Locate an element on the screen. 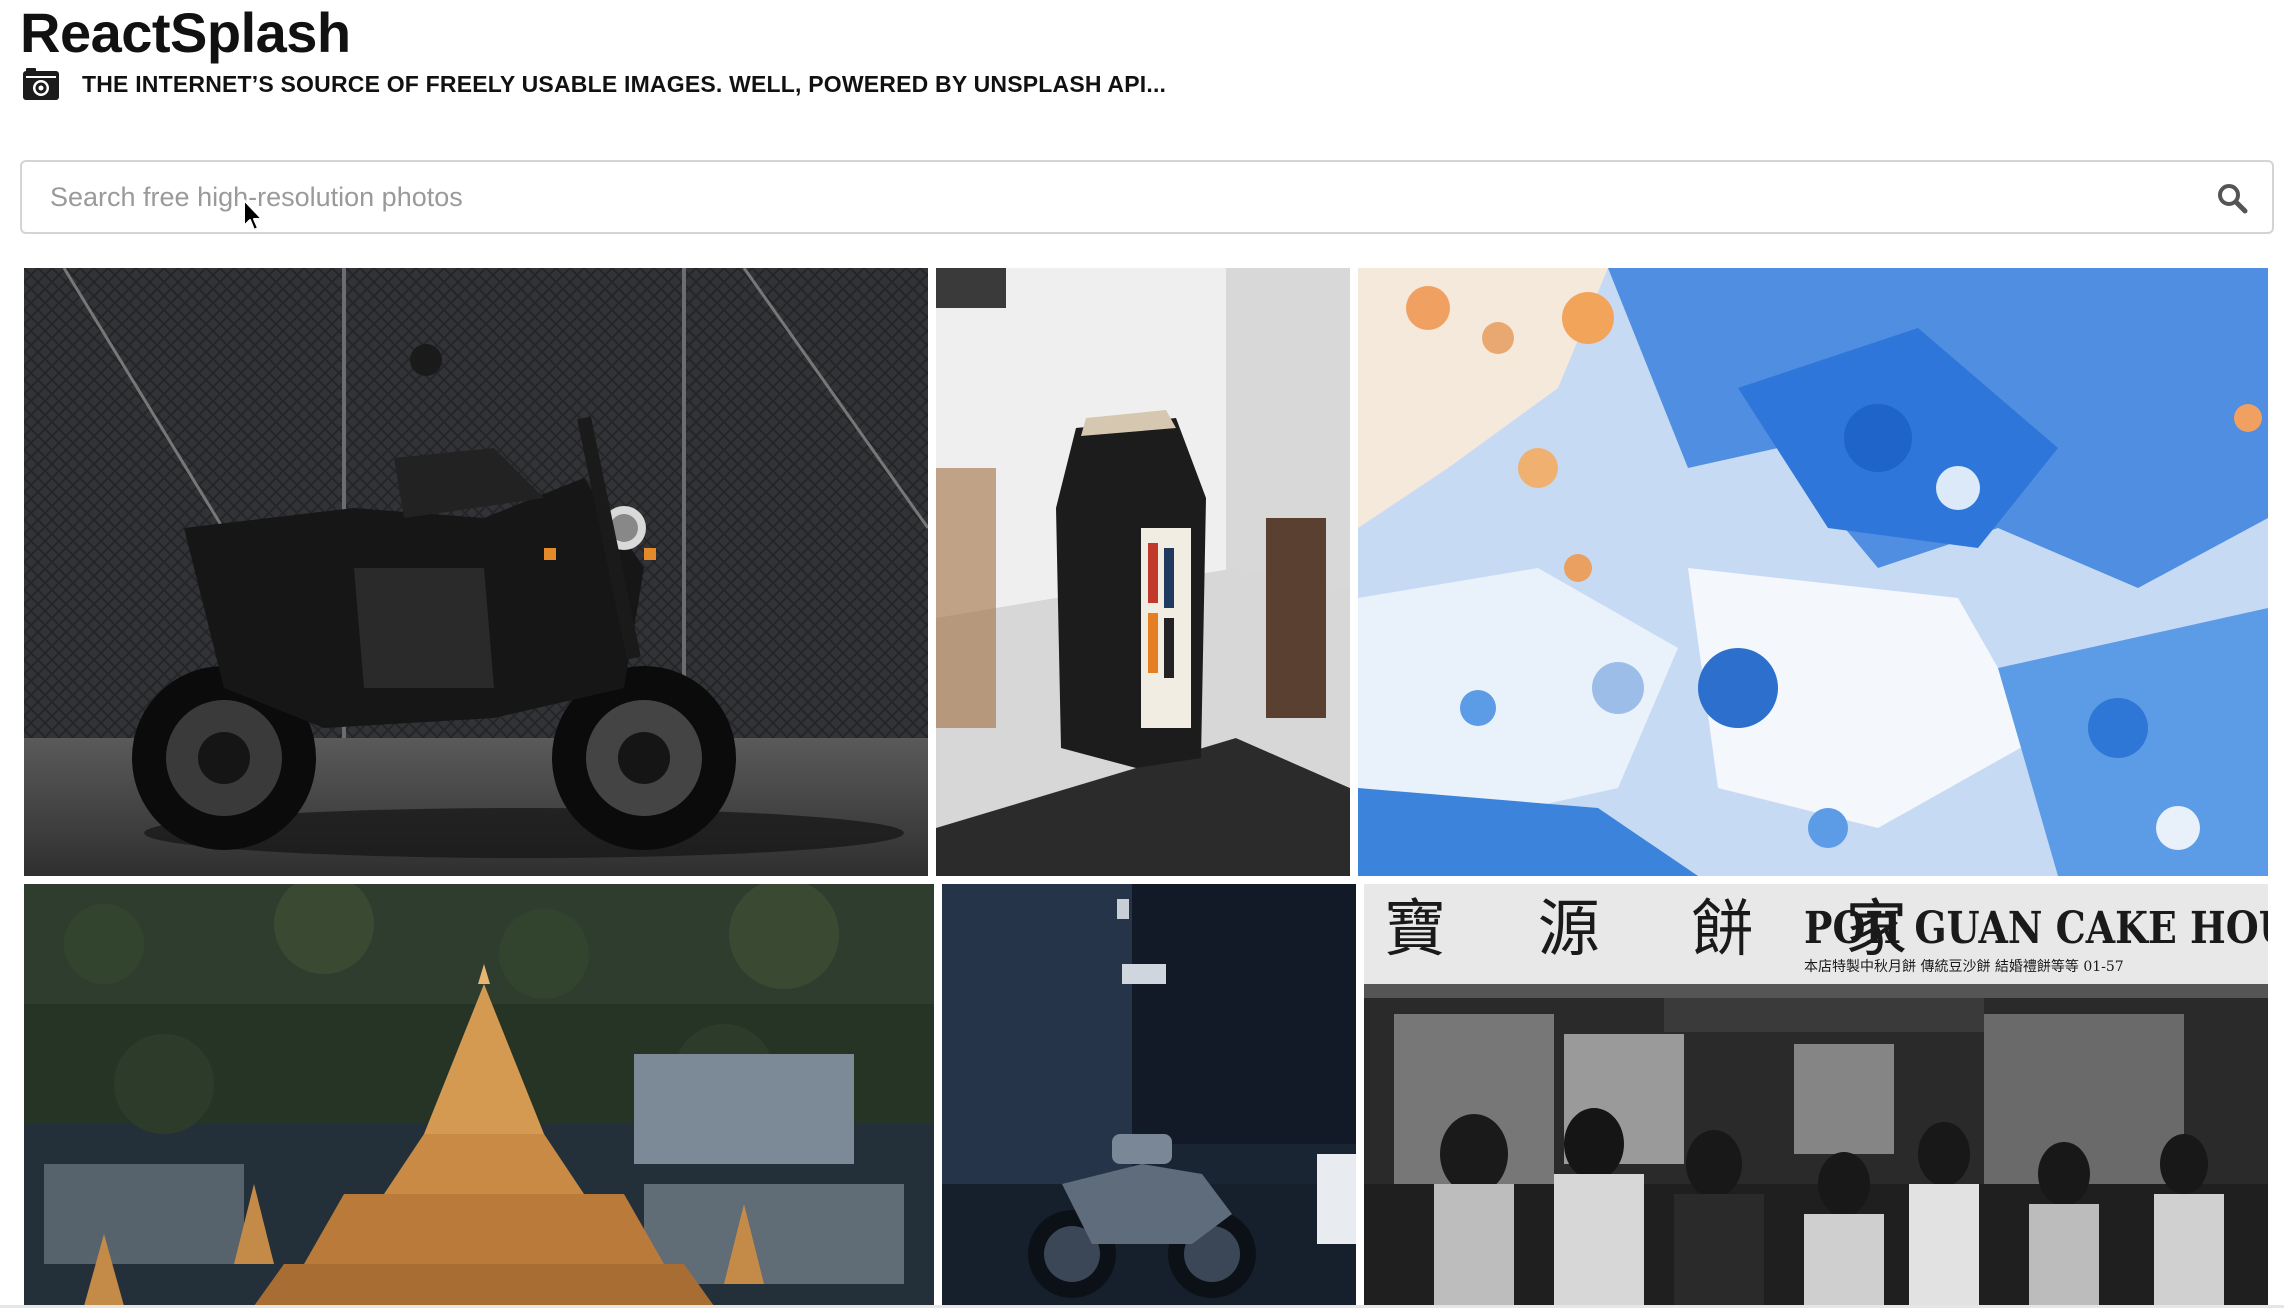 The width and height of the screenshot is (2284, 1308). photo-coffee-bag-image is located at coordinates (1143, 572).